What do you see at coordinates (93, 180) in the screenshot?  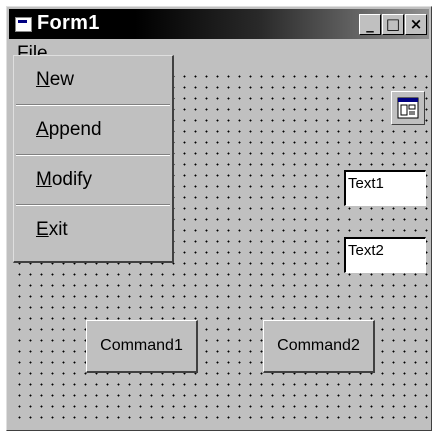 I see `menu-item-modify: Modify` at bounding box center [93, 180].